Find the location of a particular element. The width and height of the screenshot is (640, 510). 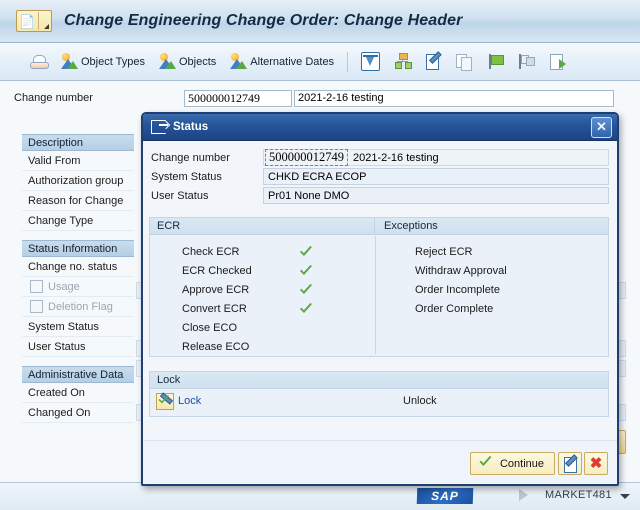

exception-item-reject-ecr: Reject ECR is located at coordinates (491, 251).